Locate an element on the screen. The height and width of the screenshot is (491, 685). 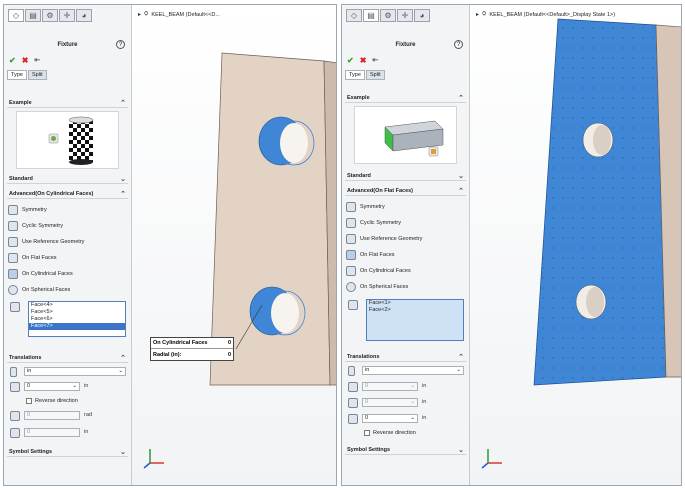
translations-section: Translations ⌃ is located at coordinates (405, 357).